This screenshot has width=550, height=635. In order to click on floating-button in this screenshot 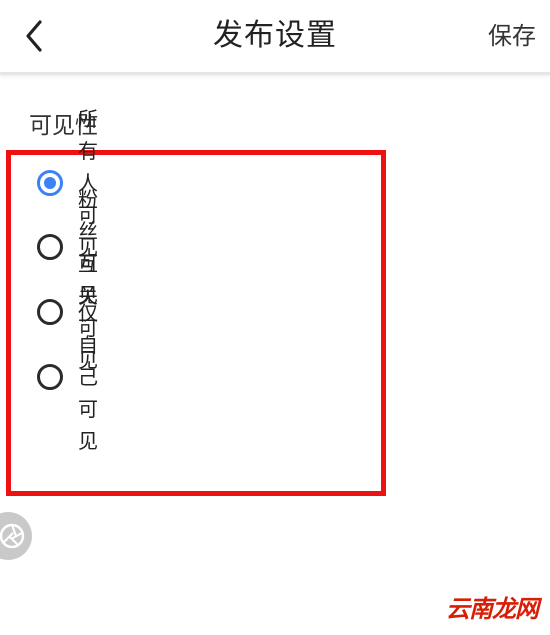, I will do `click(16, 536)`.